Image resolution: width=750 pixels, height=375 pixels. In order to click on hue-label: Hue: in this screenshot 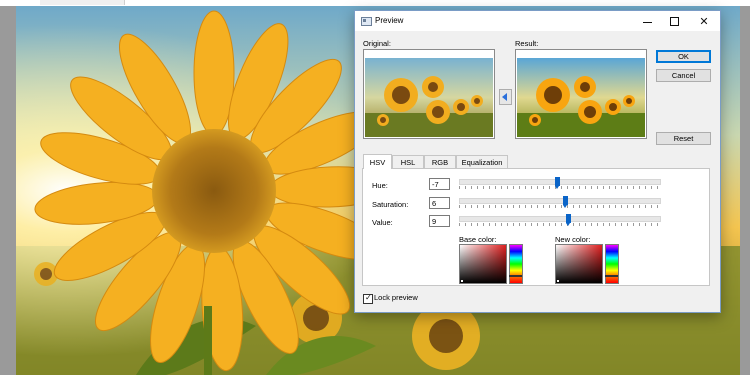, I will do `click(380, 185)`.